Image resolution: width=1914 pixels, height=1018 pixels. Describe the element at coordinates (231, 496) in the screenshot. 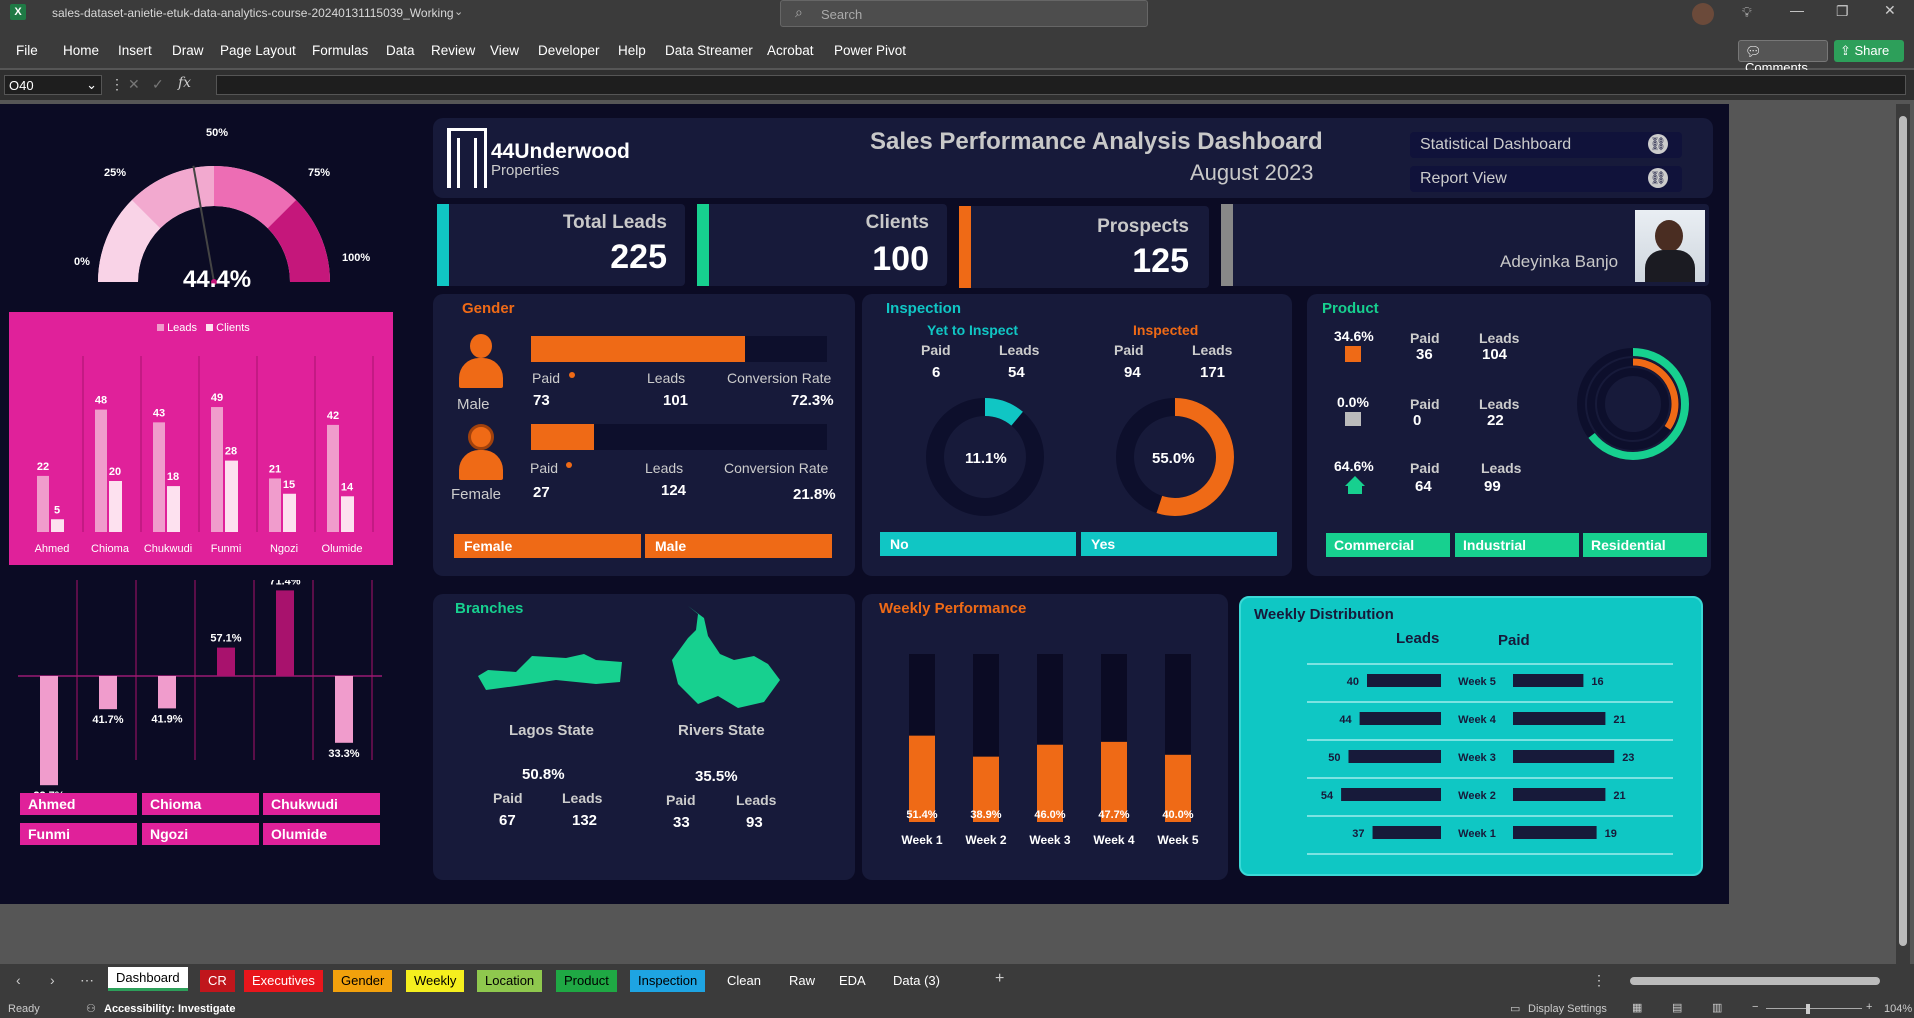

I see `bar-clients` at that location.